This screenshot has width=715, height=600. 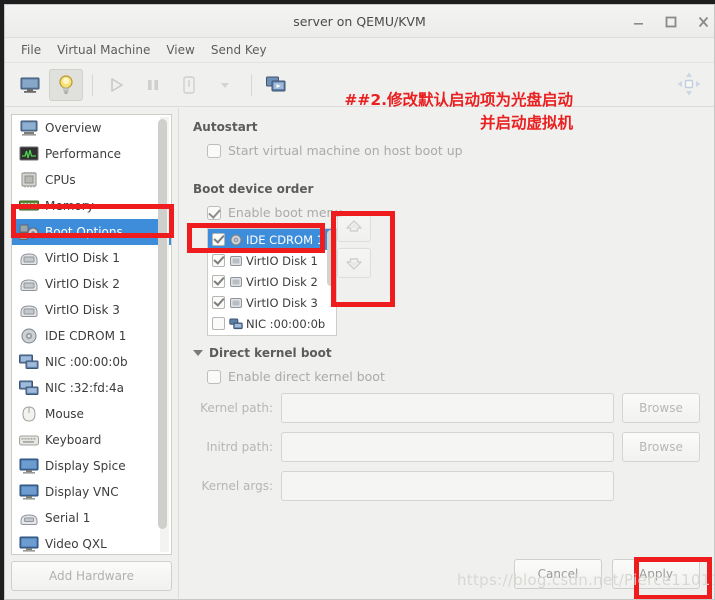 I want to click on sidebar-scrollbar-track, so click(x=163, y=334).